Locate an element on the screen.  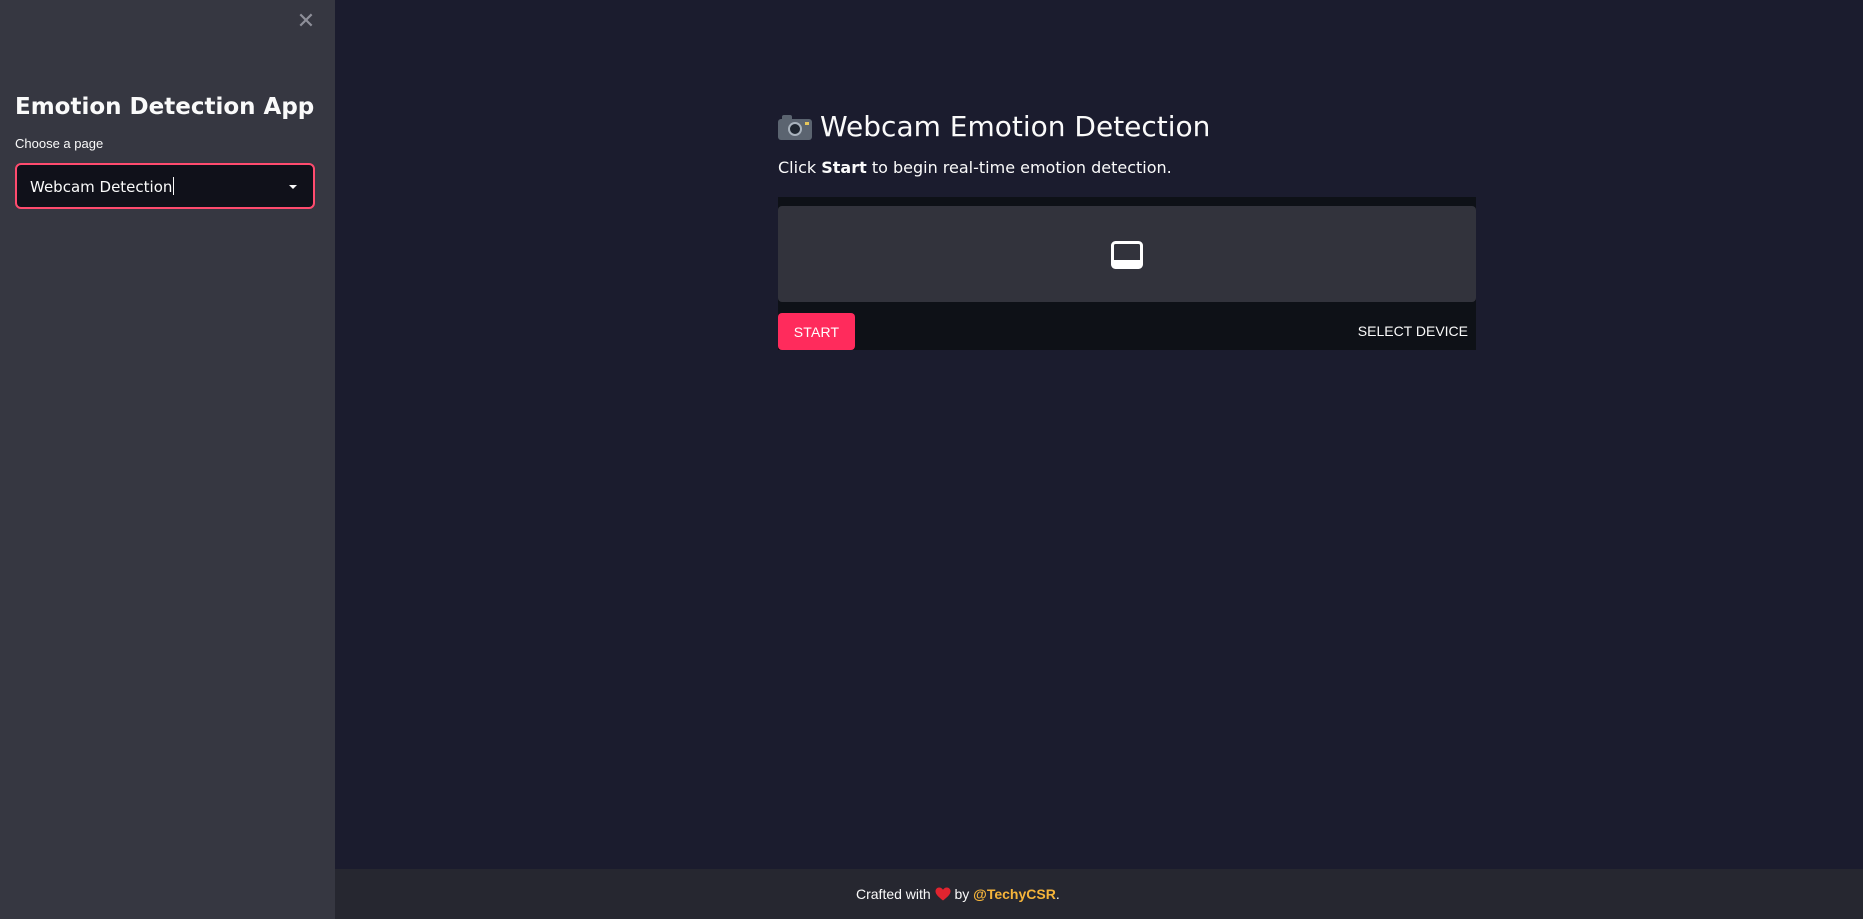
close-icon: ✕ is located at coordinates (306, 22).